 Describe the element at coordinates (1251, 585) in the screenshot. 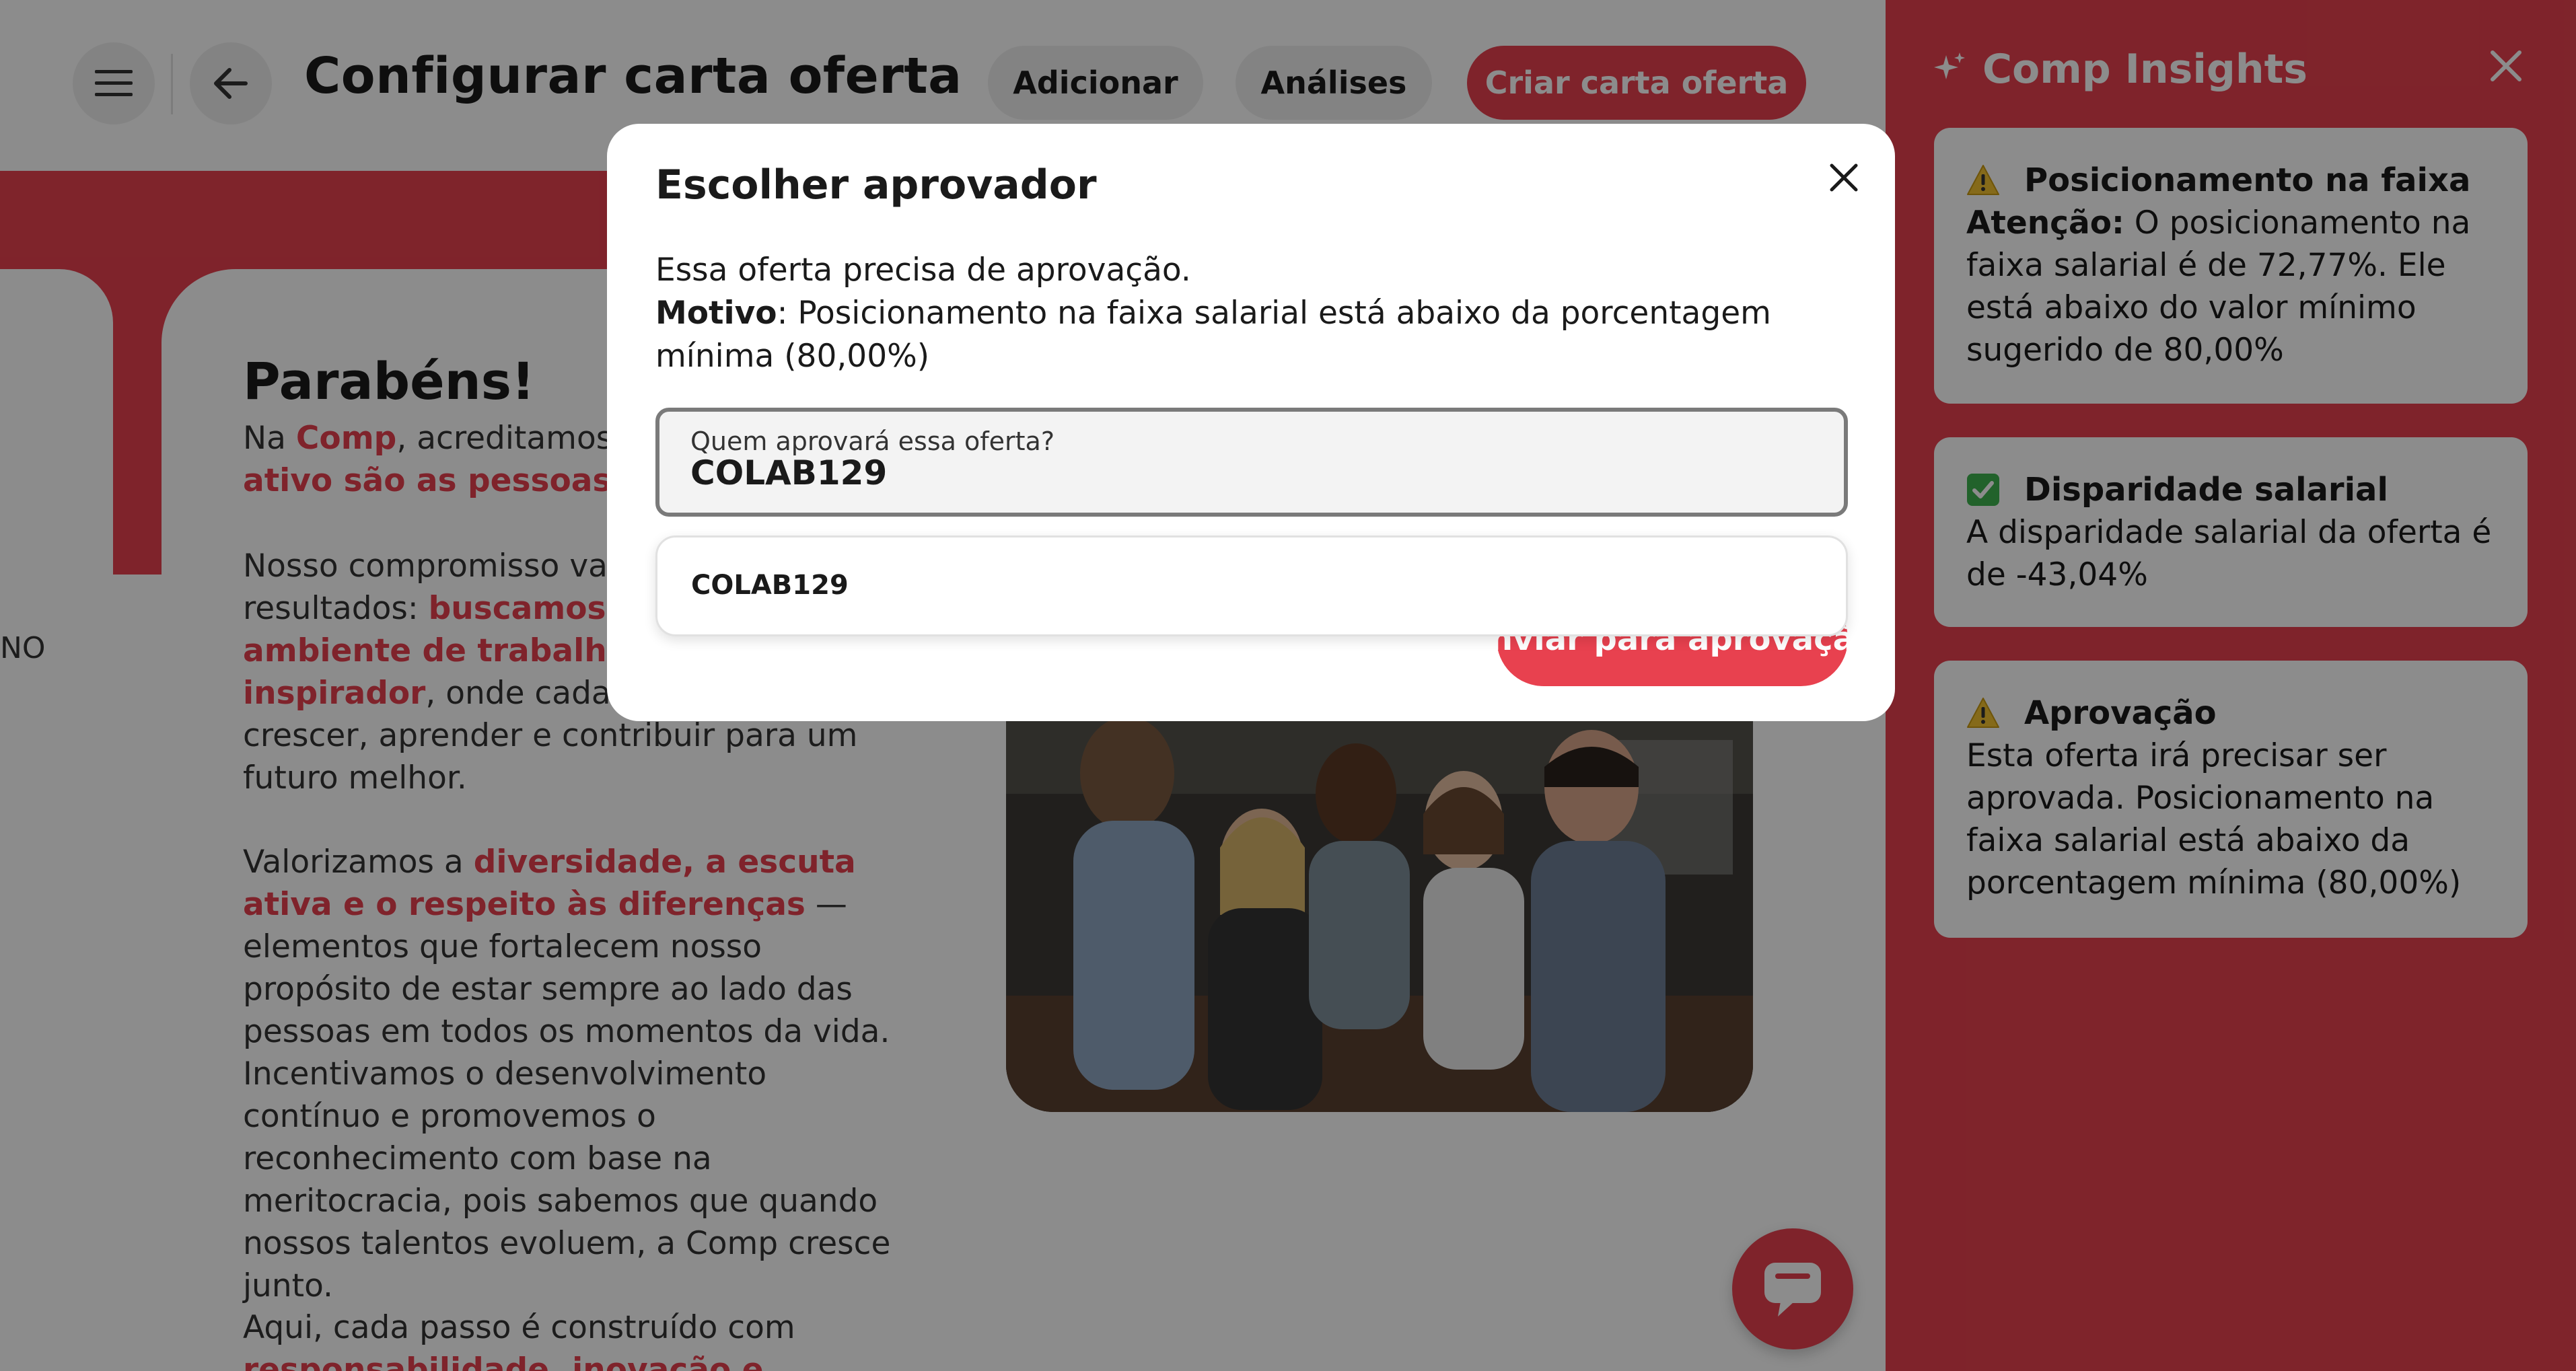

I see `approver-suggestions: COLAB129` at that location.